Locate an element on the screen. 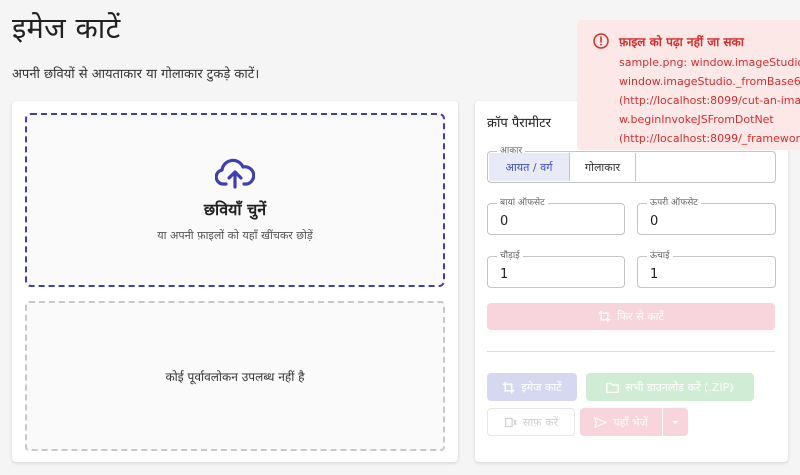  cloud-upload-icon is located at coordinates (235, 173).